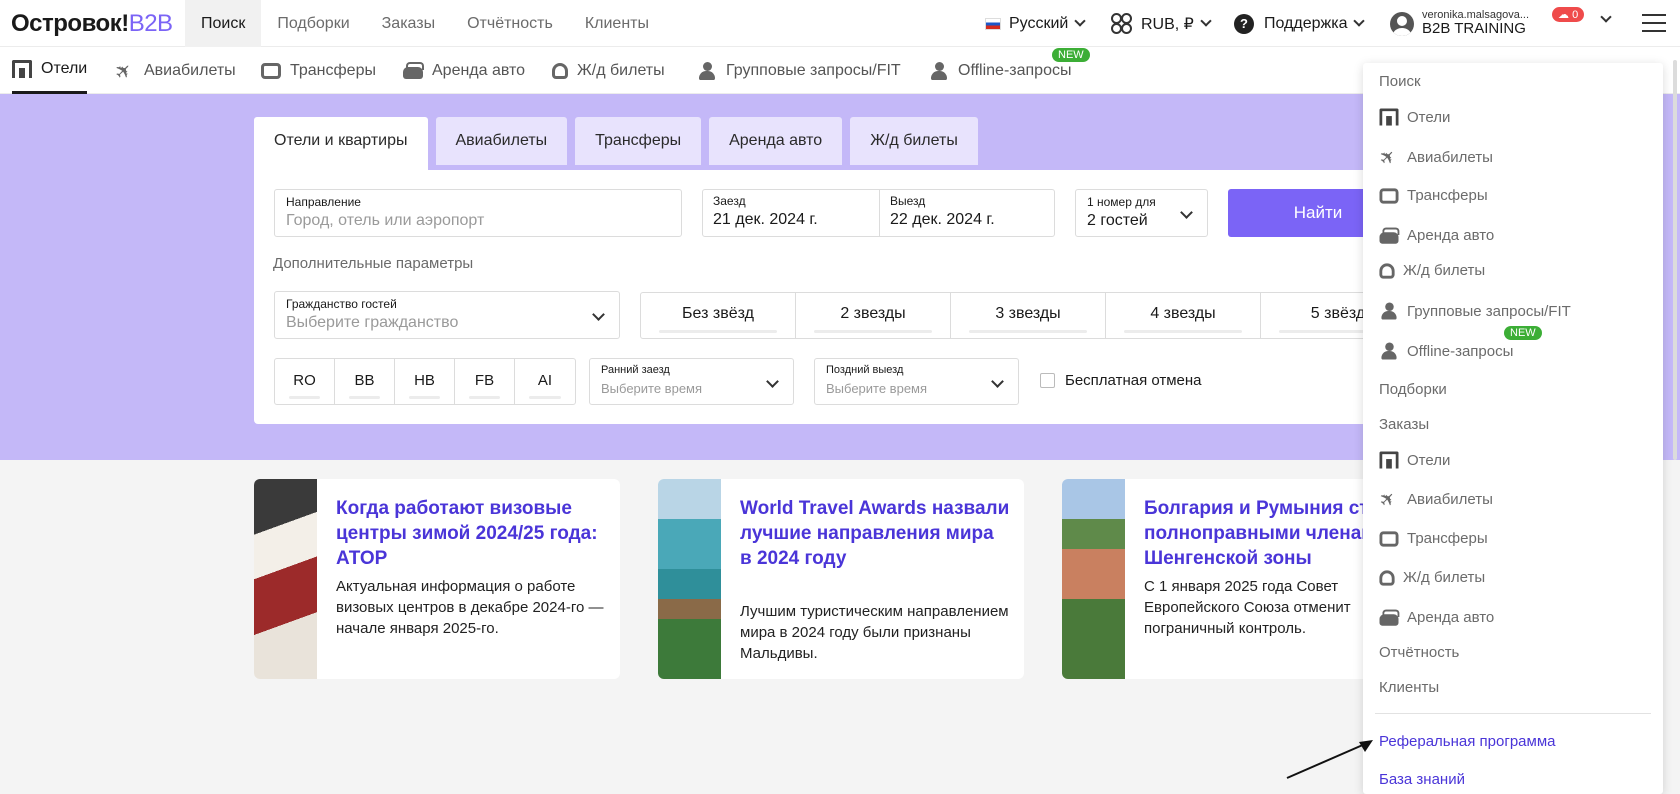  What do you see at coordinates (1167, 24) in the screenshot?
I see `currency-label: RUB, ₽` at bounding box center [1167, 24].